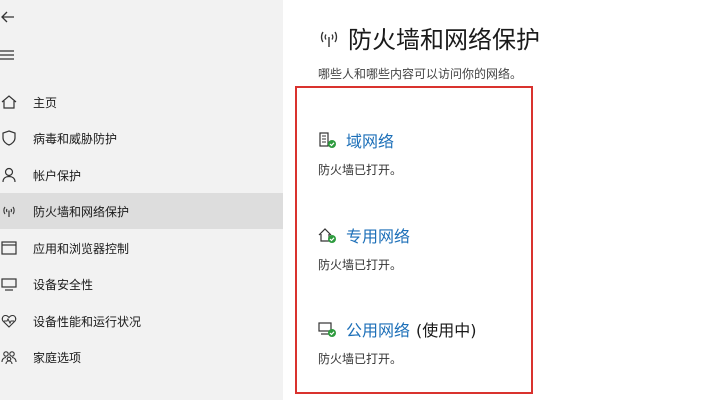 The image size is (707, 400). What do you see at coordinates (9, 321) in the screenshot?
I see `heart-pulse-icon` at bounding box center [9, 321].